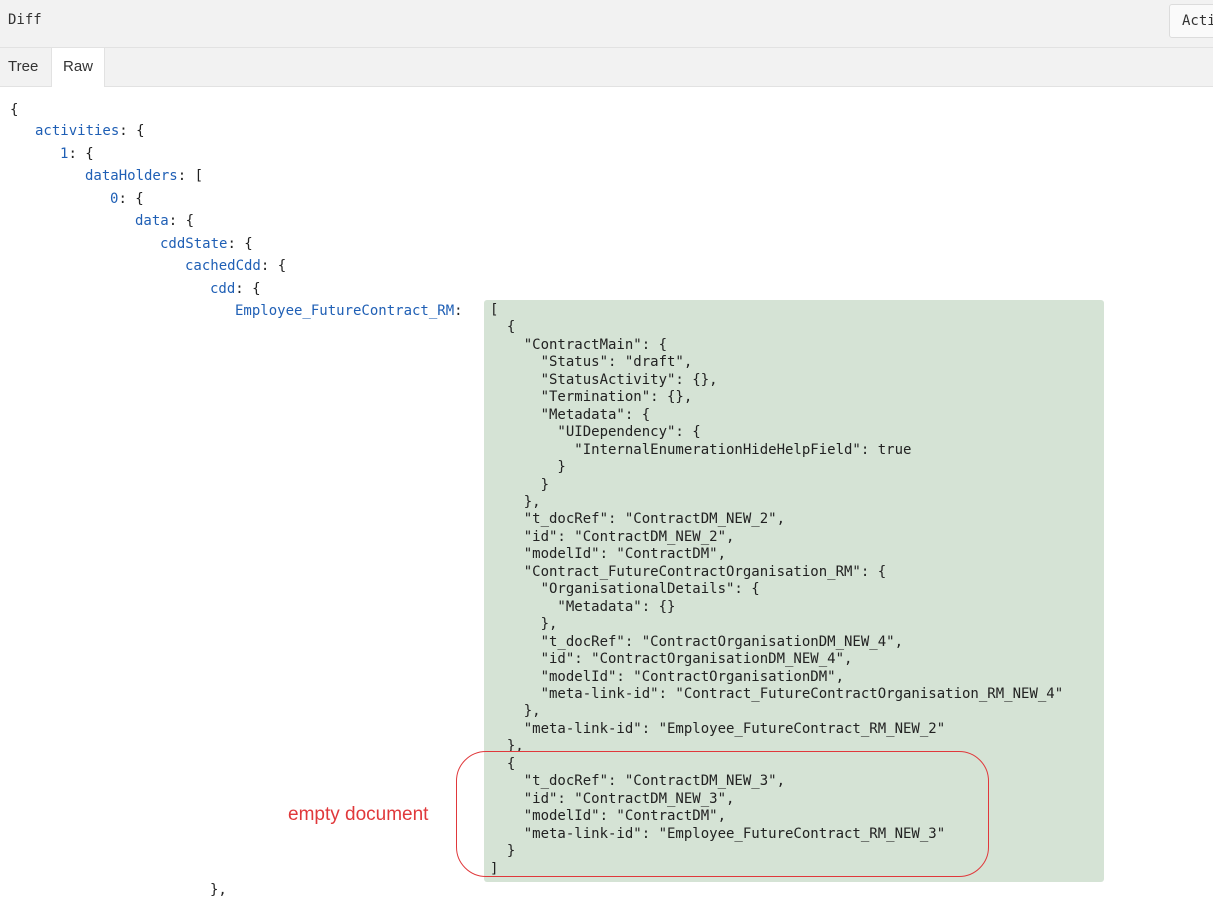  I want to click on tree-line-employee-futurecontract-rm: Employee_FutureContract_RM:, so click(349, 311).